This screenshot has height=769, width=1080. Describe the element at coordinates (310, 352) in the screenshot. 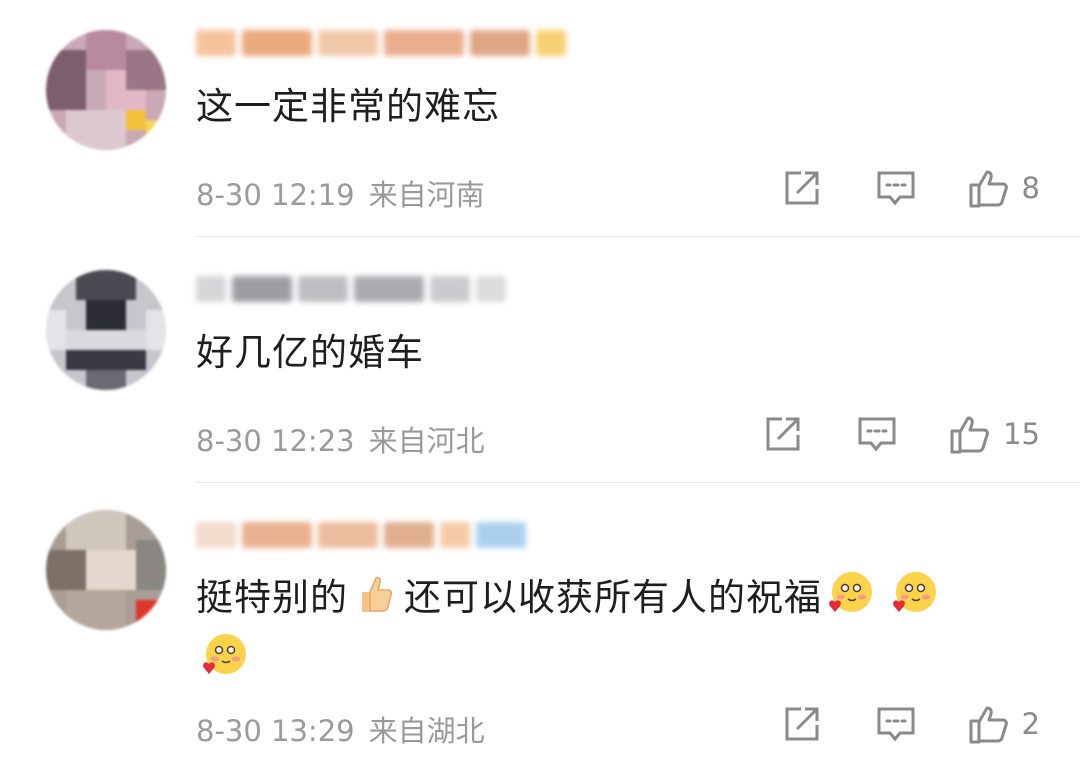

I see `comment-text: 好几亿的婚车` at that location.